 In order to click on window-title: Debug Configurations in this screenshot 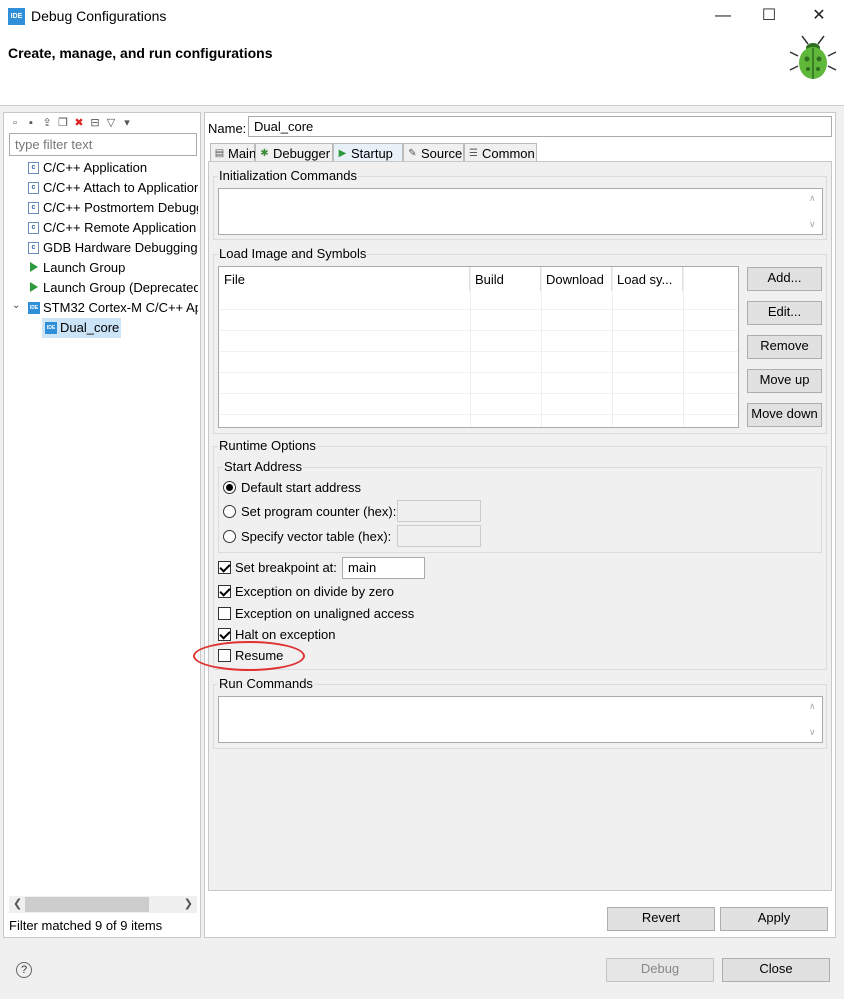, I will do `click(99, 16)`.